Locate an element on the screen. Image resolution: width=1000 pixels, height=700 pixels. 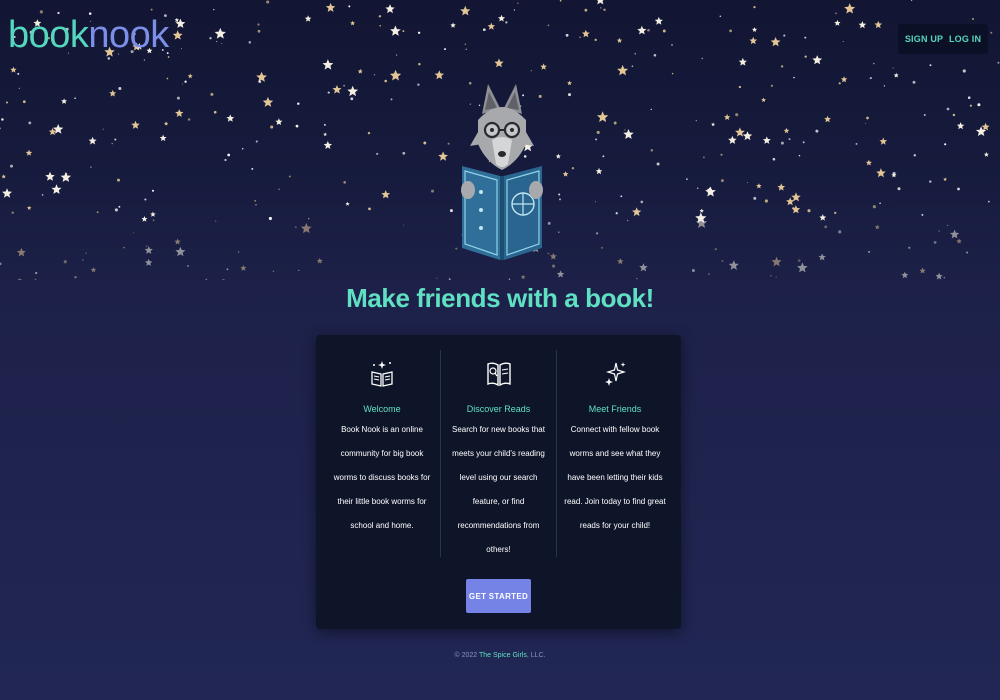
wolf-reading-book-icon is located at coordinates (502, 173).